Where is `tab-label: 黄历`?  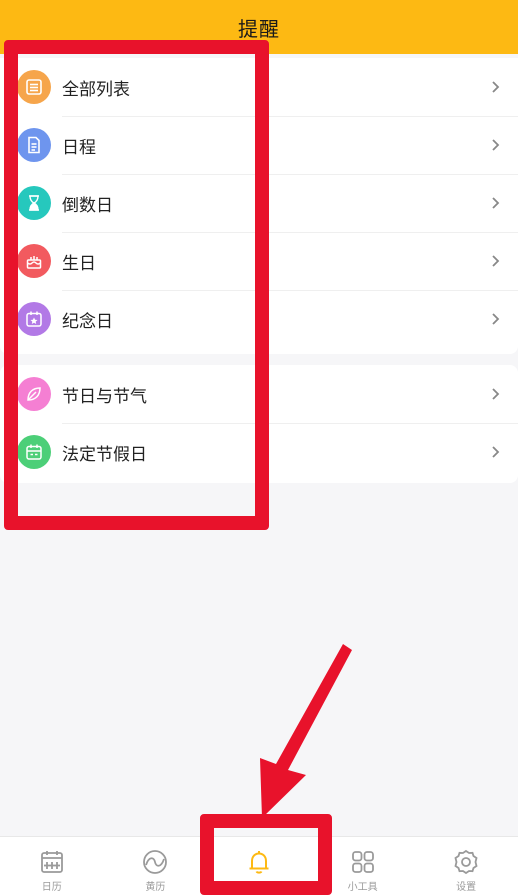
tab-label: 黄历 is located at coordinates (155, 887).